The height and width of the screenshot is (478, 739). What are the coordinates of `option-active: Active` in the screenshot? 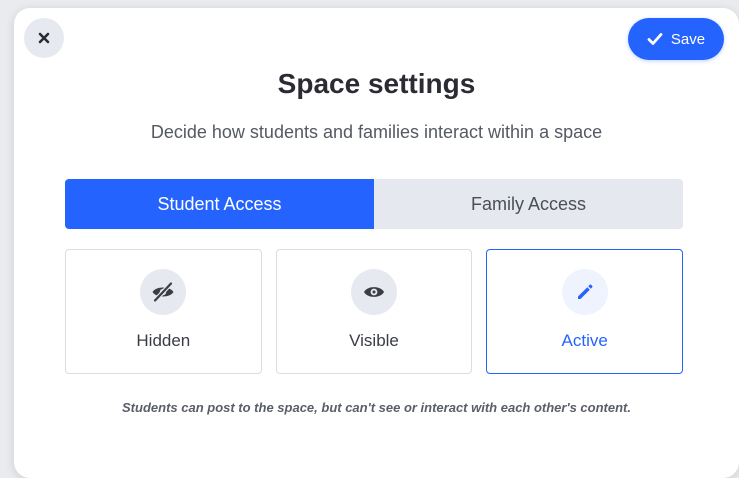 It's located at (585, 311).